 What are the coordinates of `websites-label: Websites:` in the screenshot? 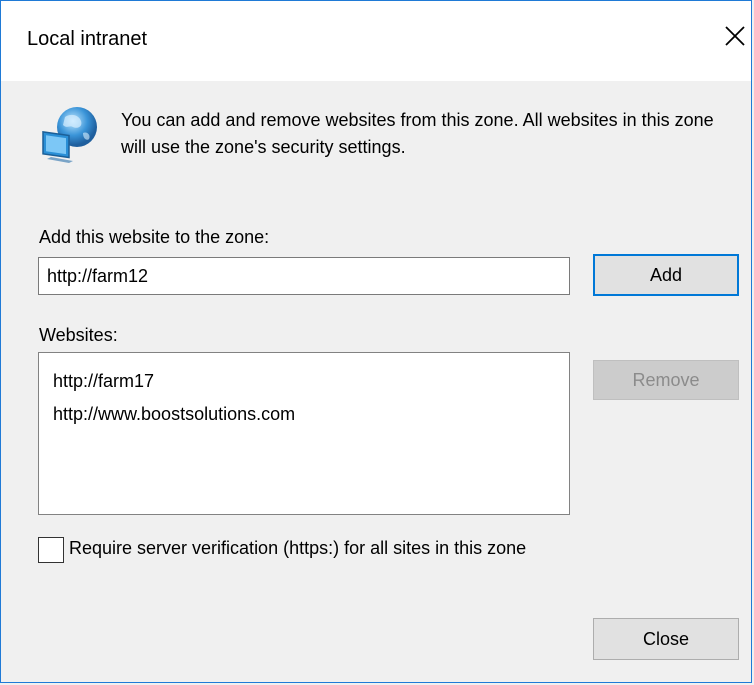 It's located at (78, 335).